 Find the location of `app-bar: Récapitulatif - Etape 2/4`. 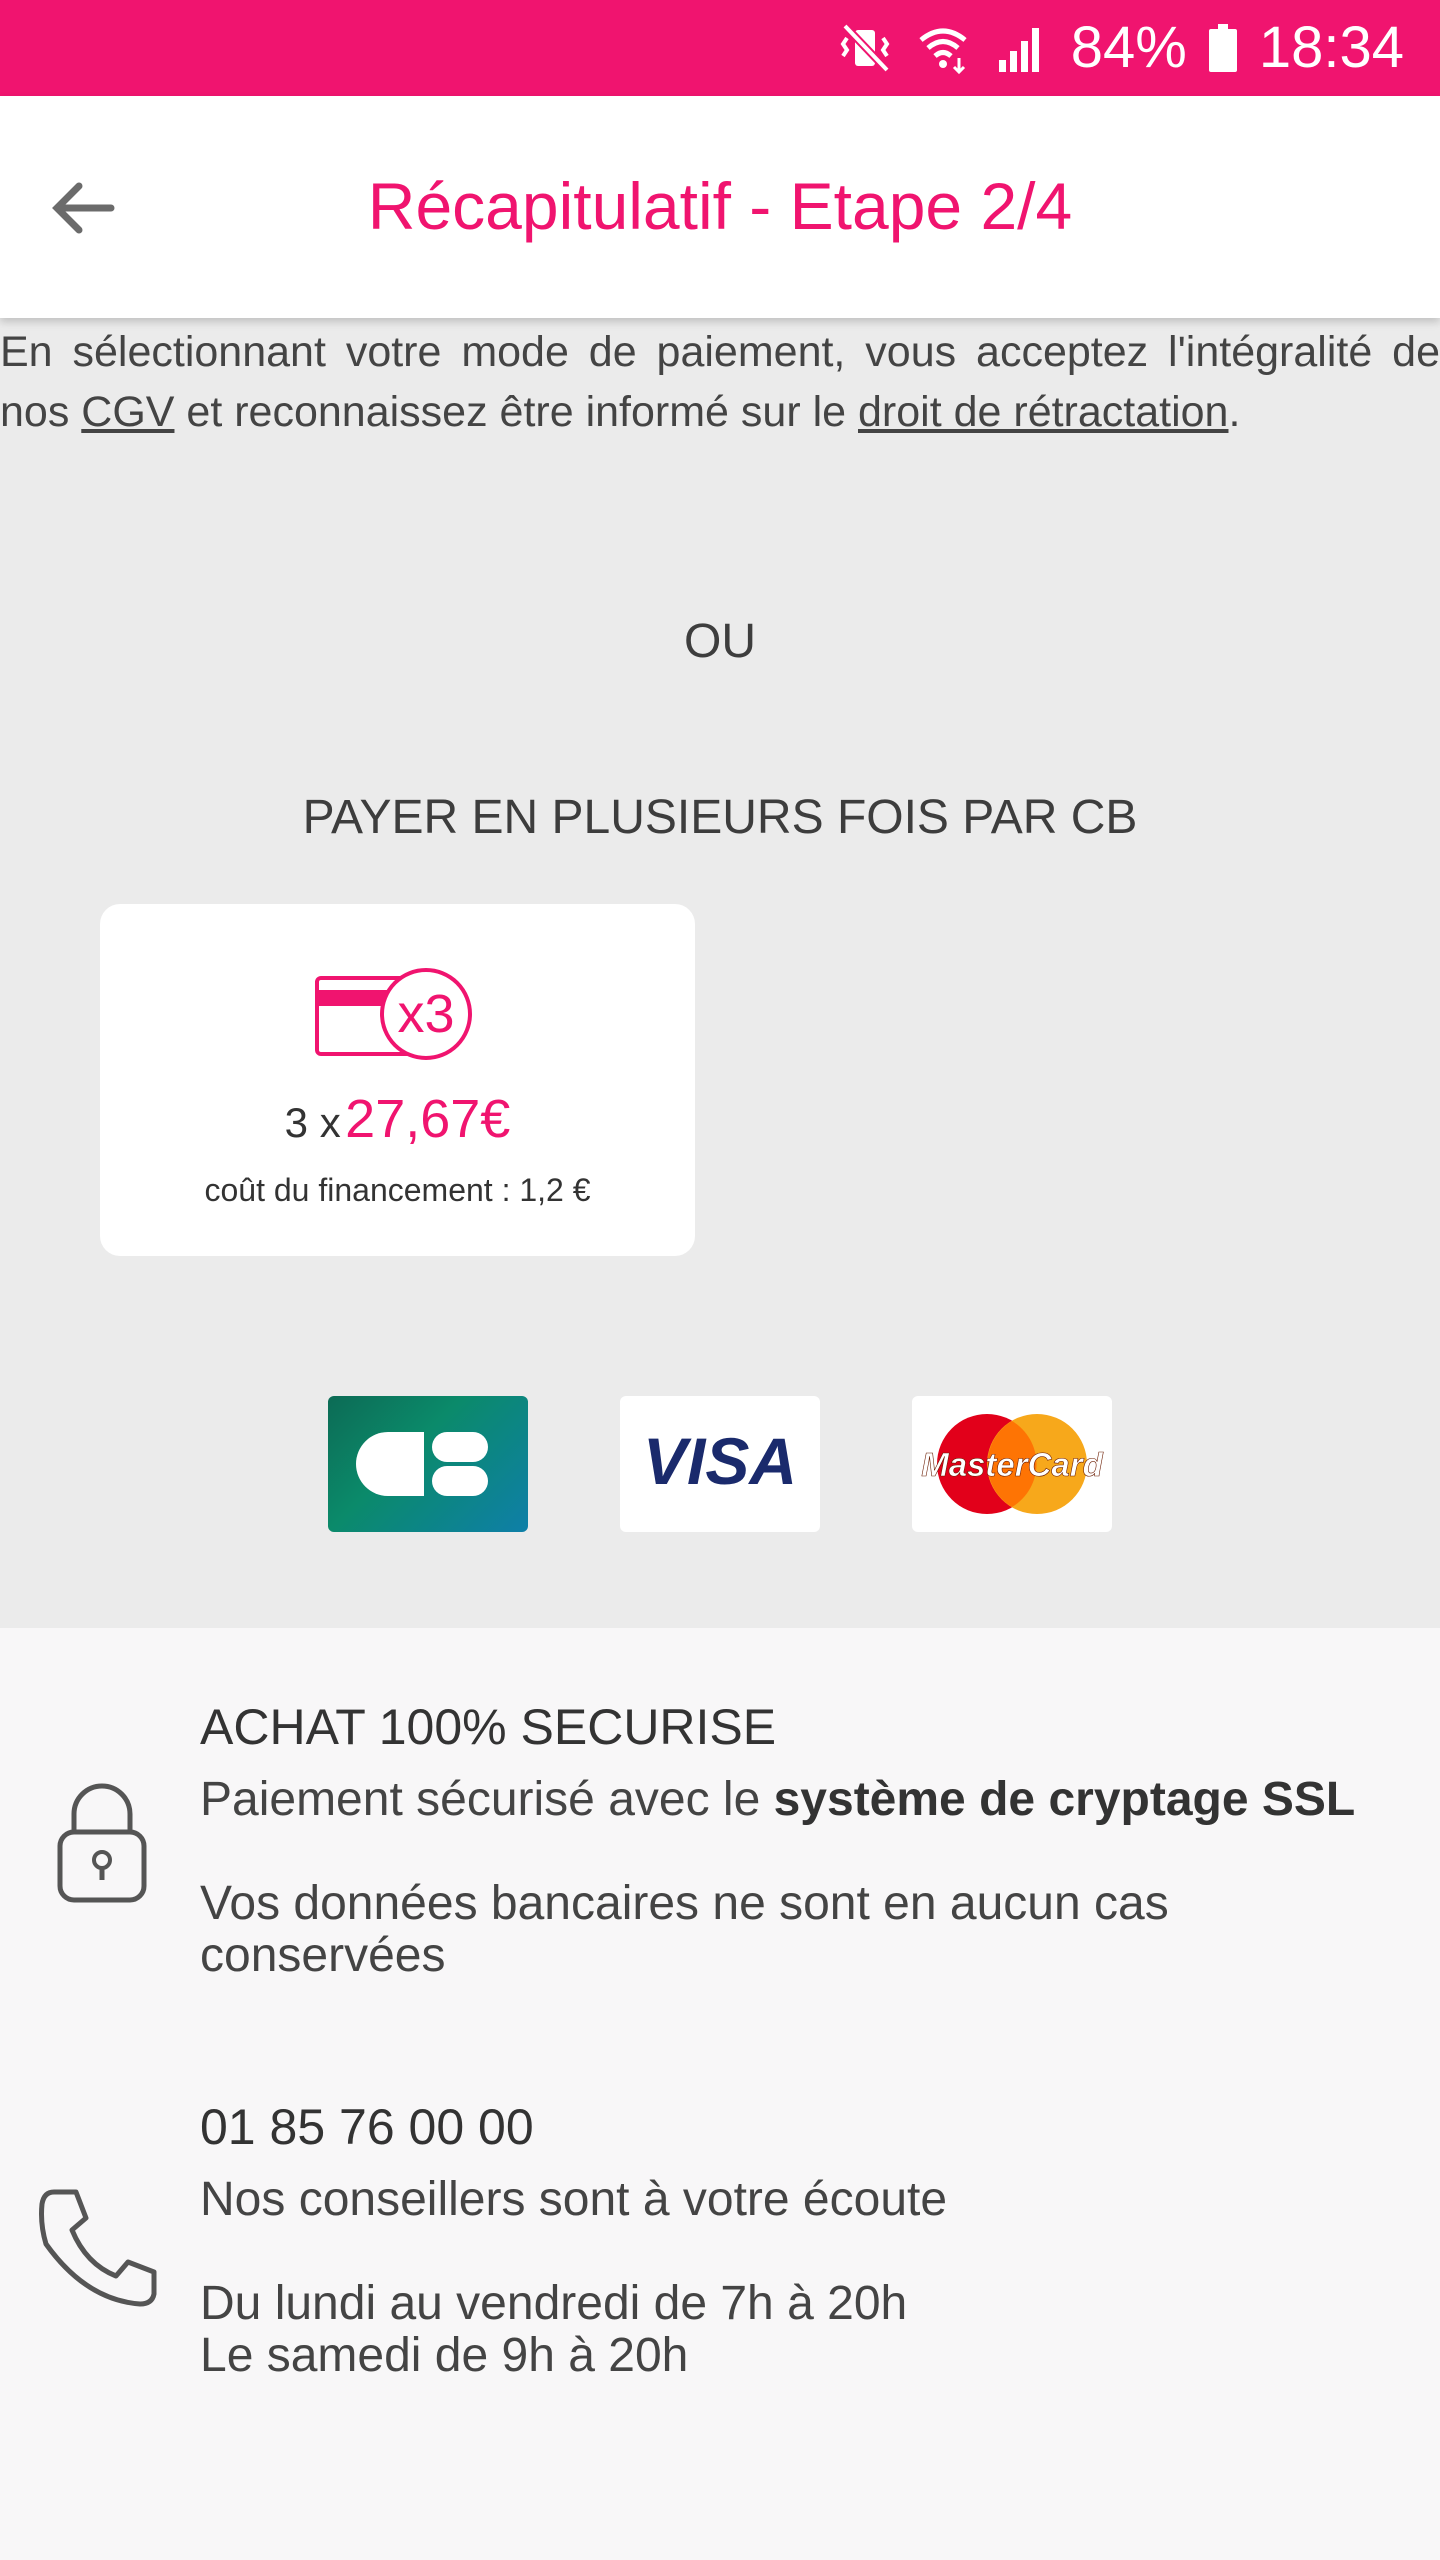

app-bar: Récapitulatif - Etape 2/4 is located at coordinates (720, 207).